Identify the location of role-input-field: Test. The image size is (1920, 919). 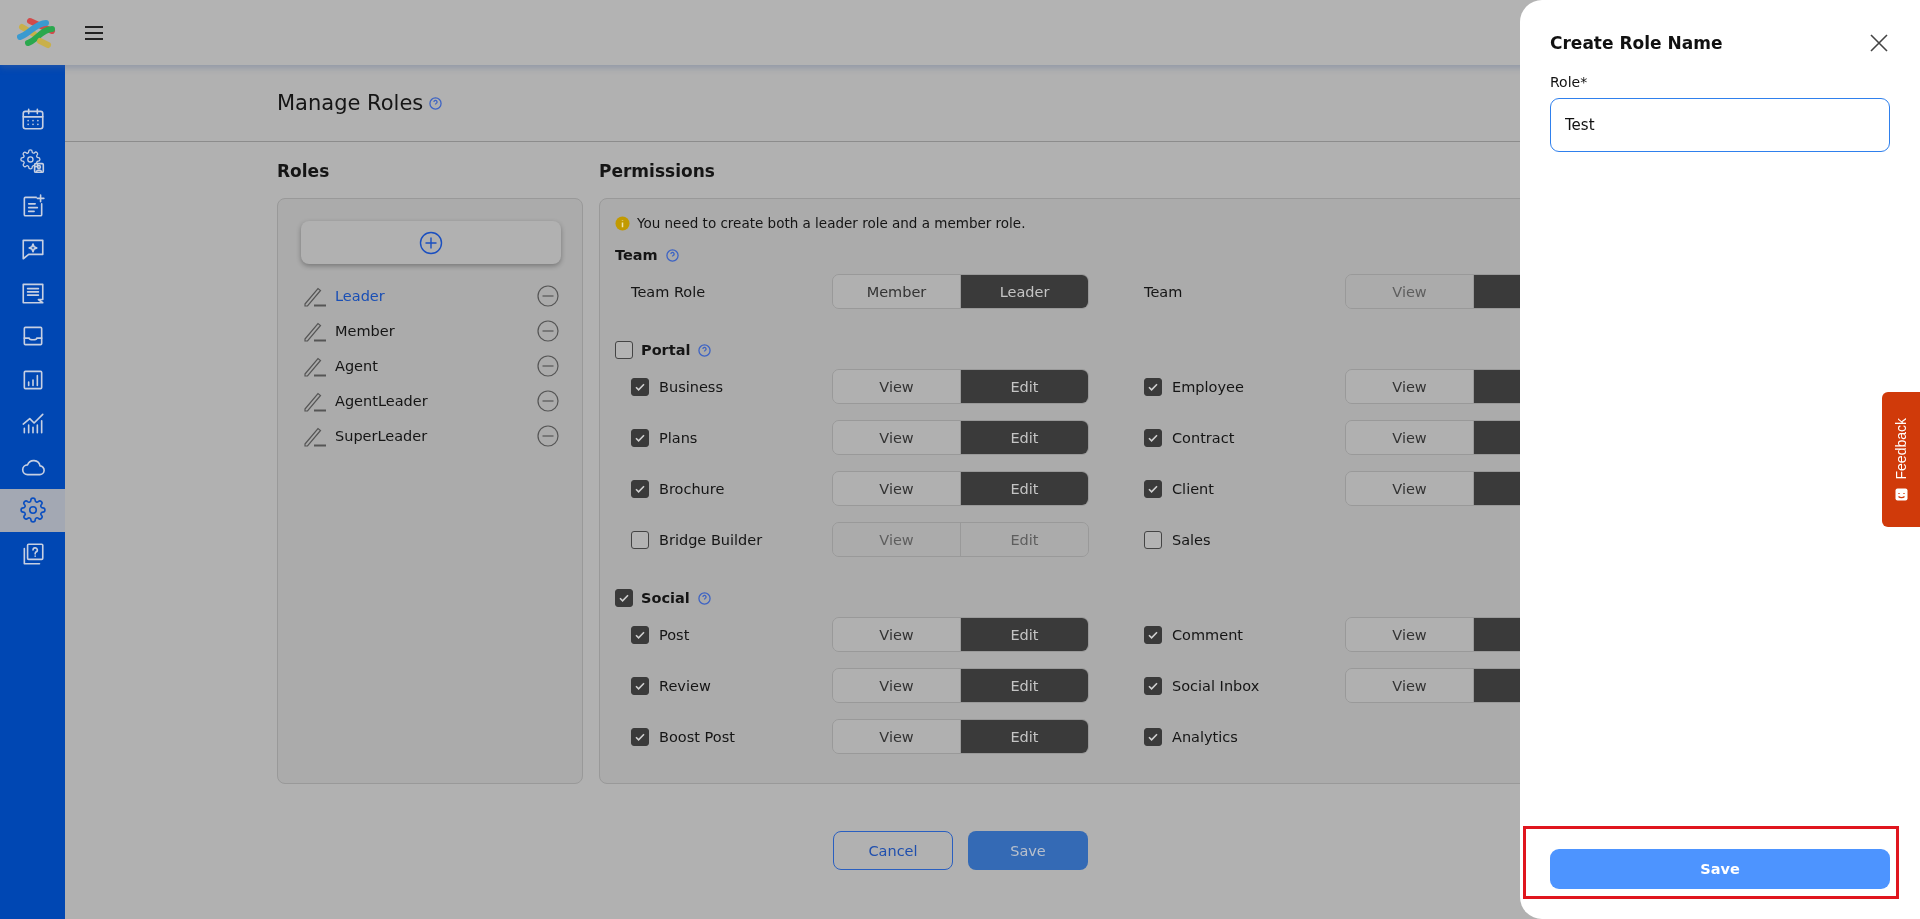
(1720, 125).